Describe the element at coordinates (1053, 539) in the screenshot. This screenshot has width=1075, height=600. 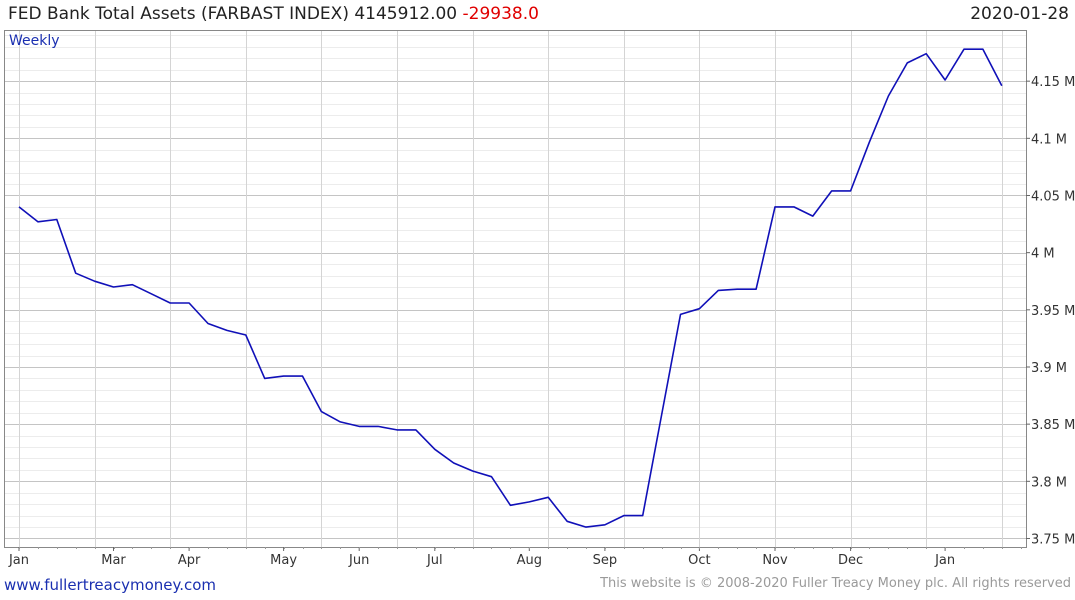
I see `y-tick-label: 3.75 M` at that location.